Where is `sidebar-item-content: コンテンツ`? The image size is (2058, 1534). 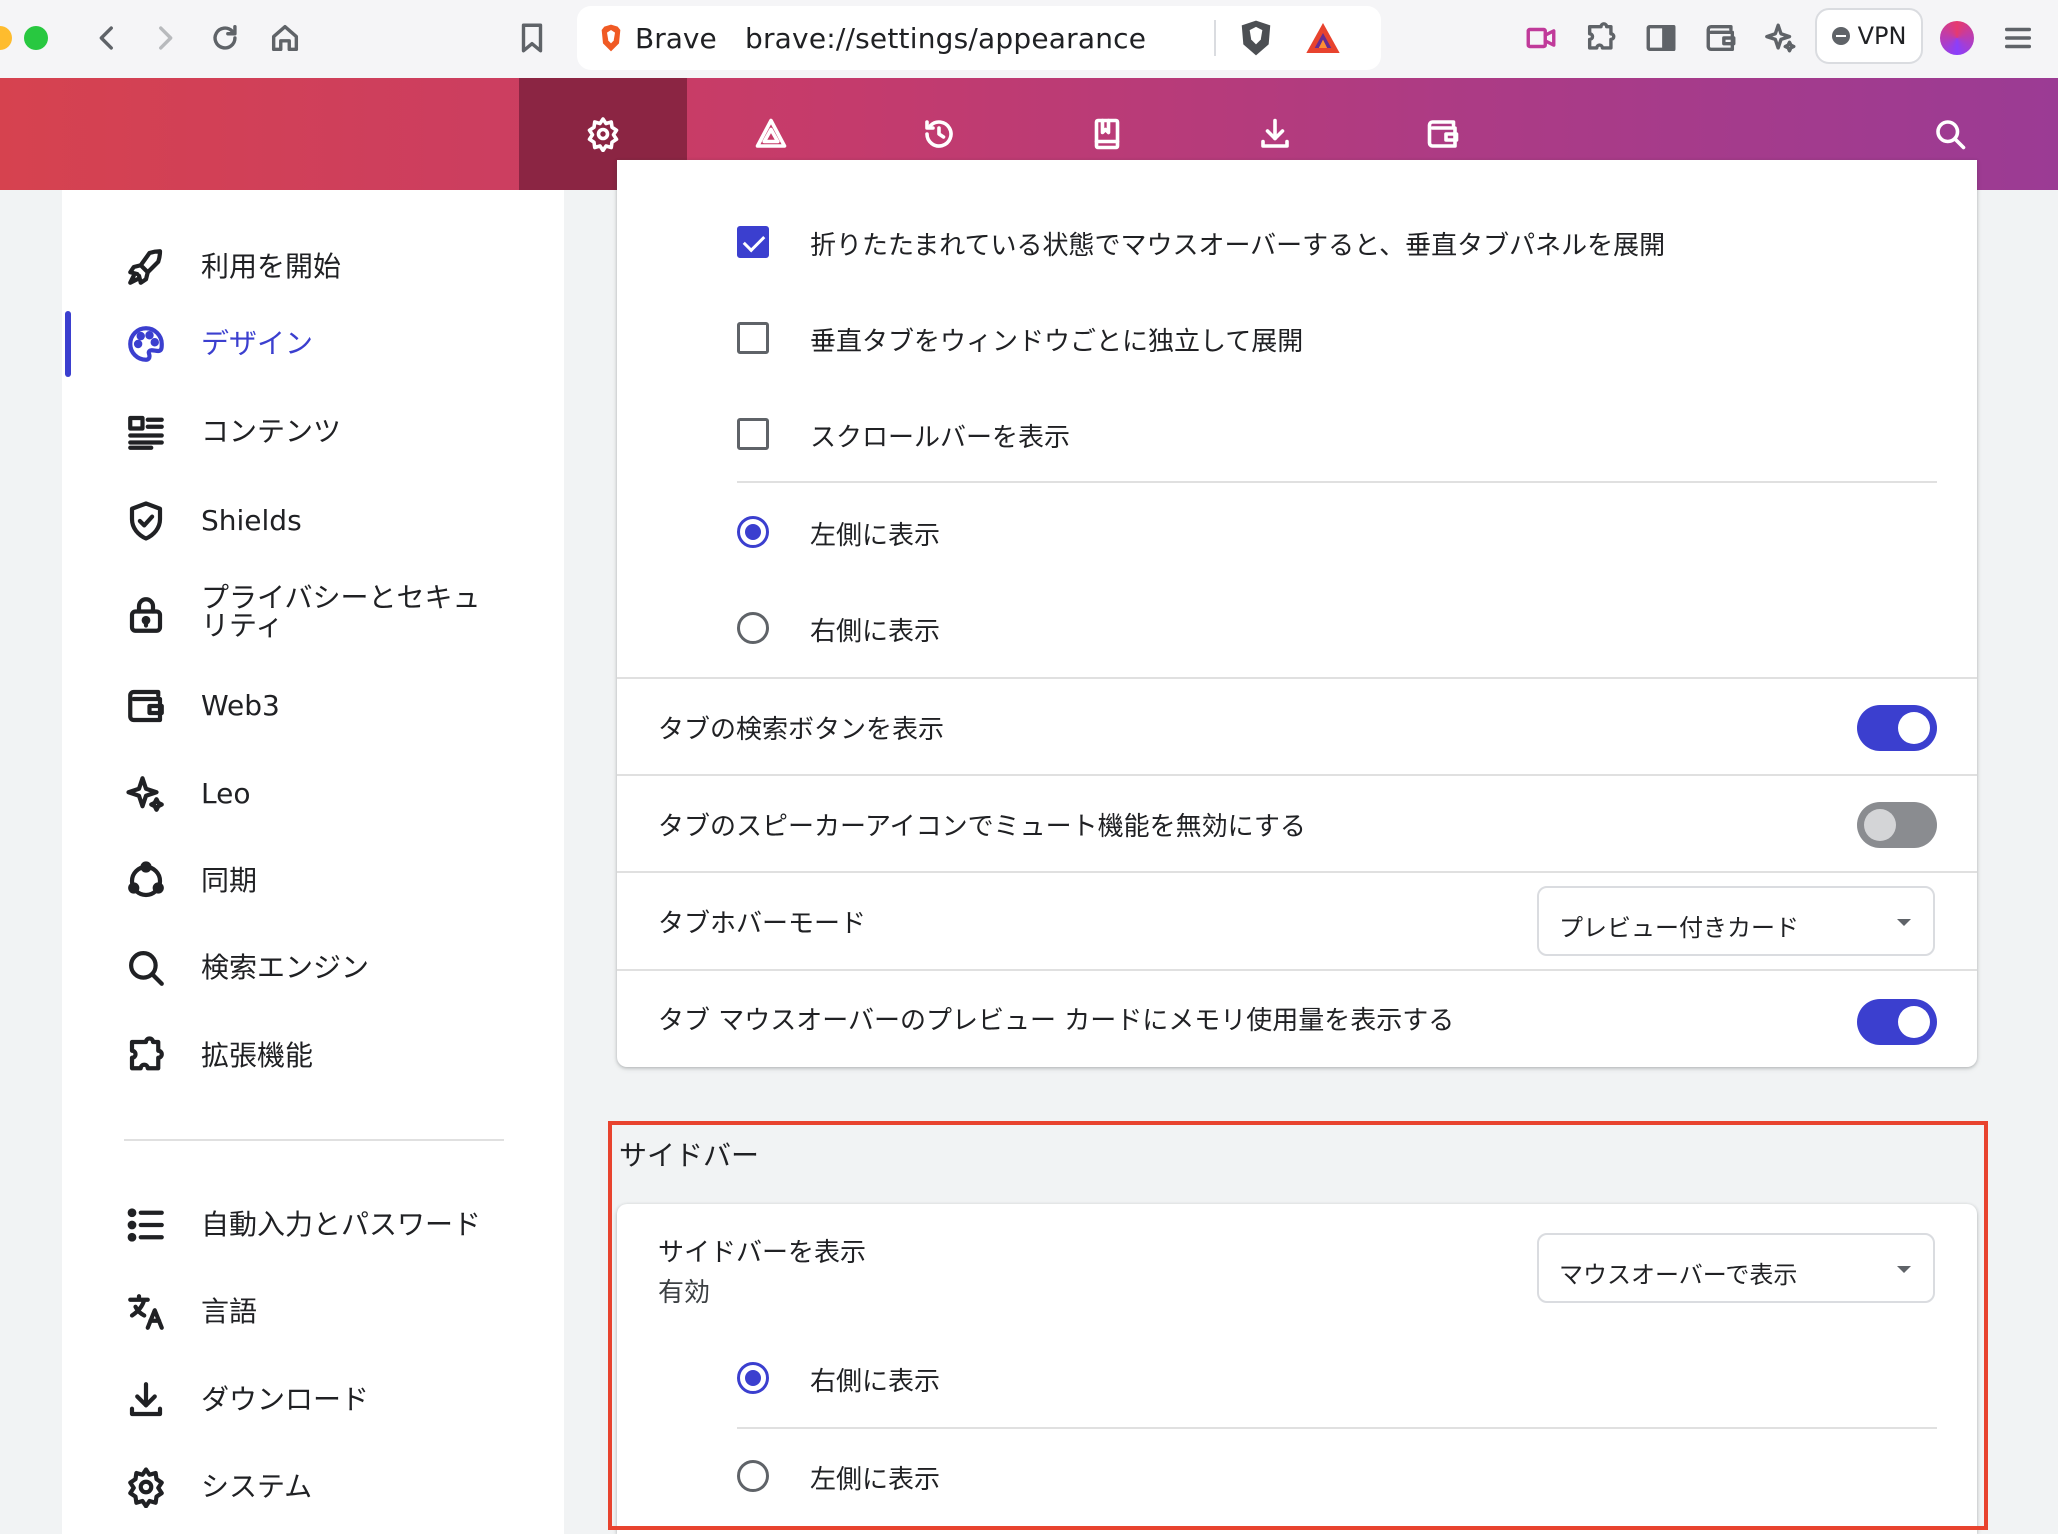 sidebar-item-content: コンテンツ is located at coordinates (313, 432).